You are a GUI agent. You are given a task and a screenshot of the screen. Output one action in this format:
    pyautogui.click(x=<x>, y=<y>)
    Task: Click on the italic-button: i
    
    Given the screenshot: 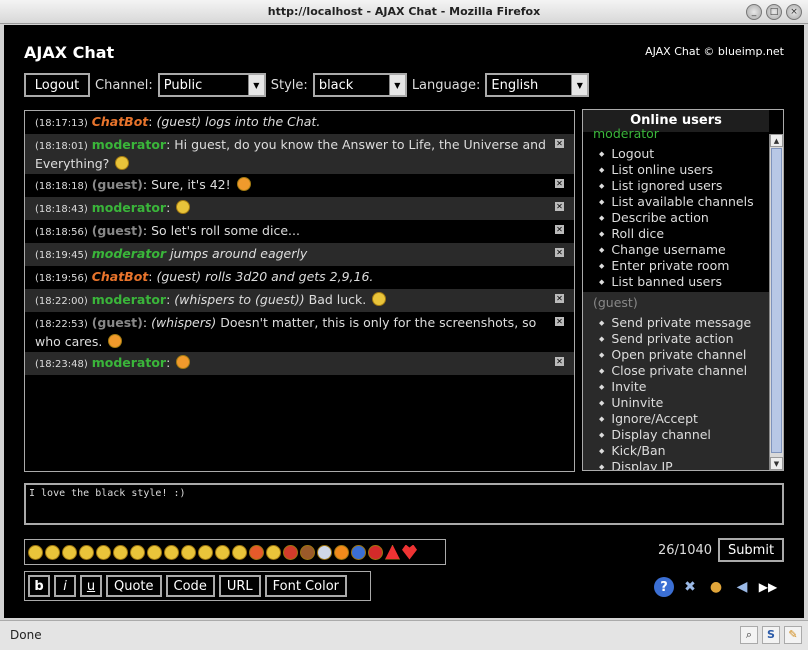 What is the action you would take?
    pyautogui.click(x=65, y=586)
    